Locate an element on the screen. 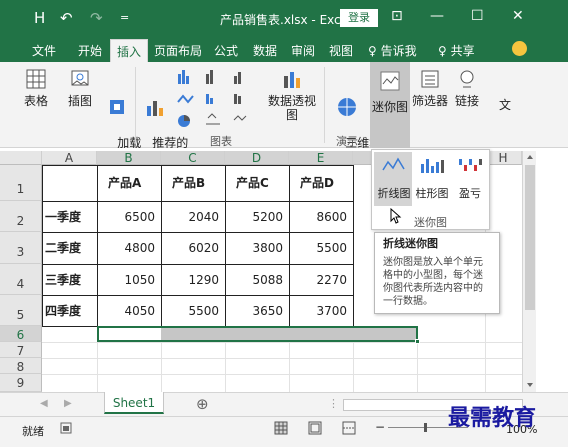  scroll-down-icon is located at coordinates (530, 385).